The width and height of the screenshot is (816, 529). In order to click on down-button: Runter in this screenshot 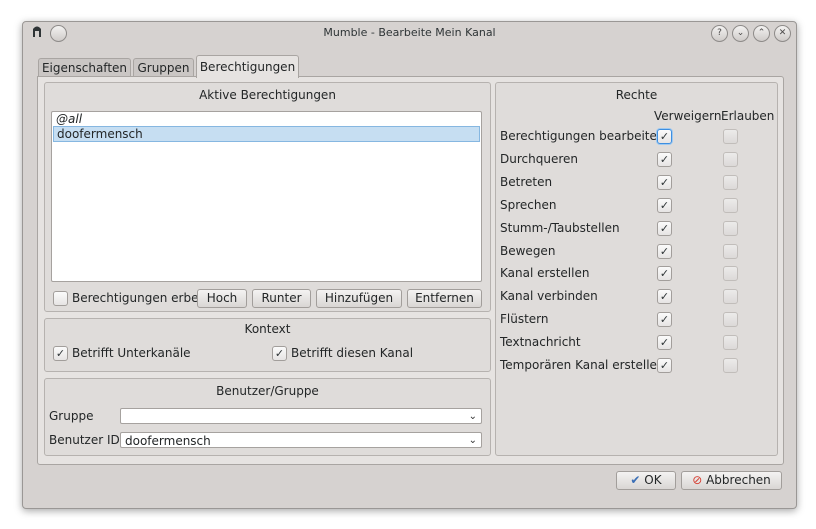, I will do `click(281, 298)`.